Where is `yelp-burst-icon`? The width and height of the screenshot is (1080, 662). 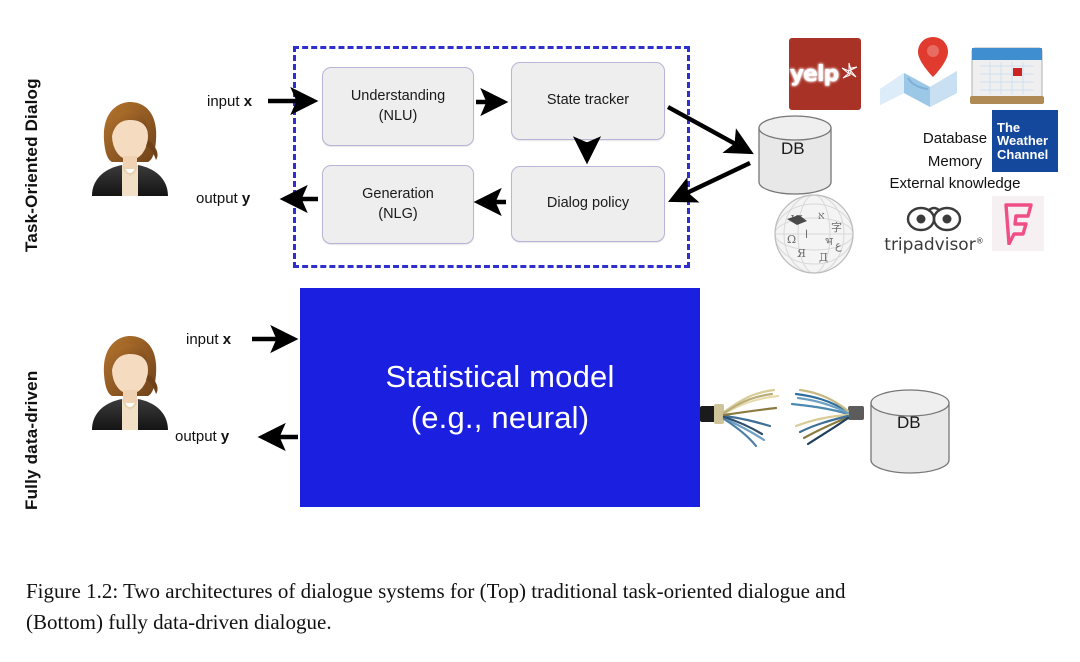 yelp-burst-icon is located at coordinates (849, 70).